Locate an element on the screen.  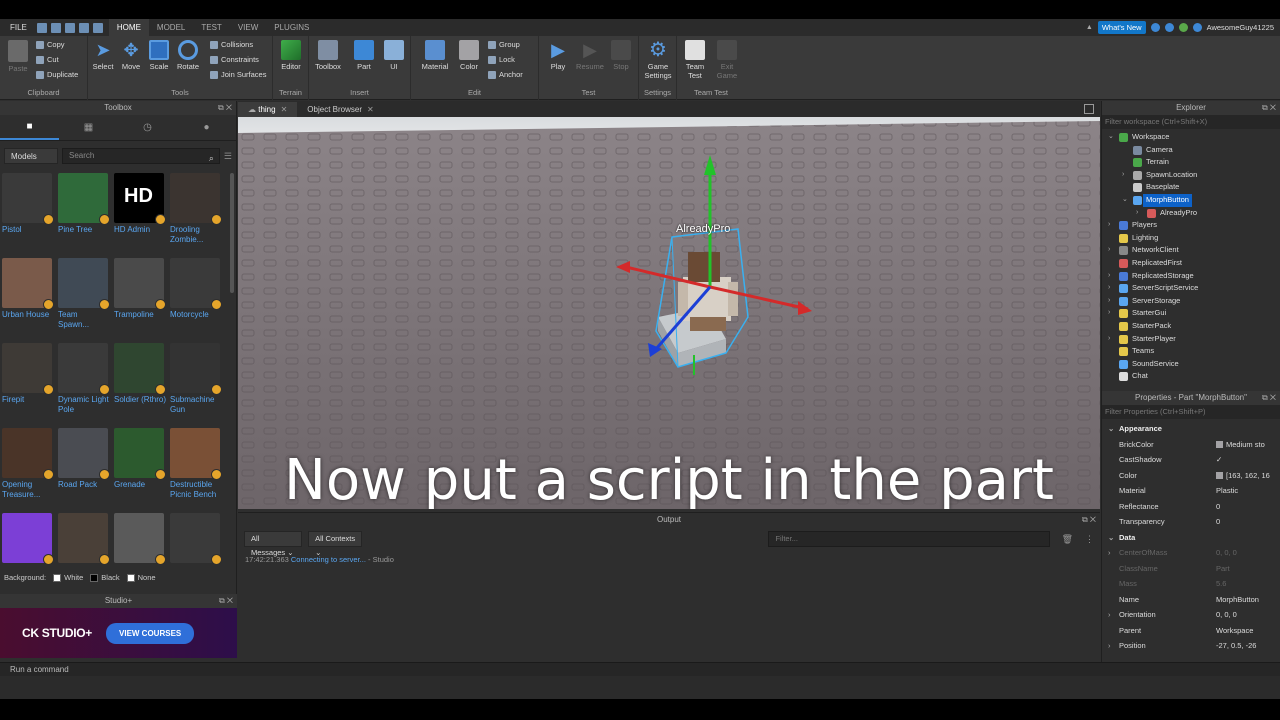
explorer-item: › NetworkClient is located at coordinates (1187, 250).